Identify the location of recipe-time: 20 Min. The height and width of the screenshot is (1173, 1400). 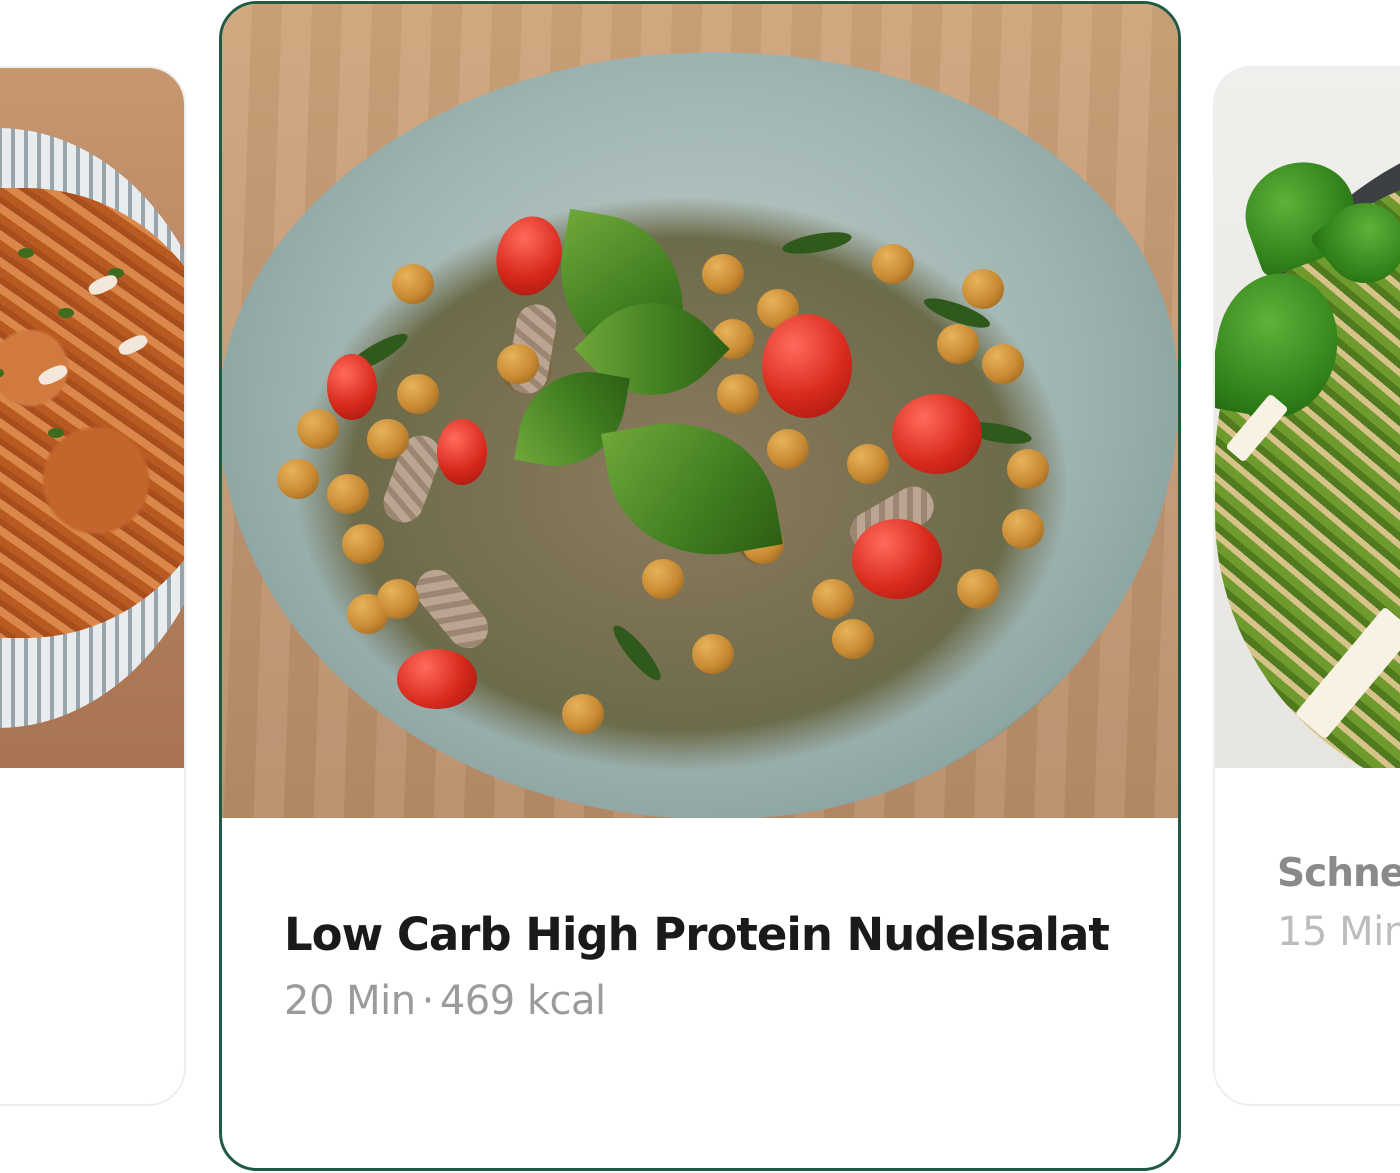
(350, 1001).